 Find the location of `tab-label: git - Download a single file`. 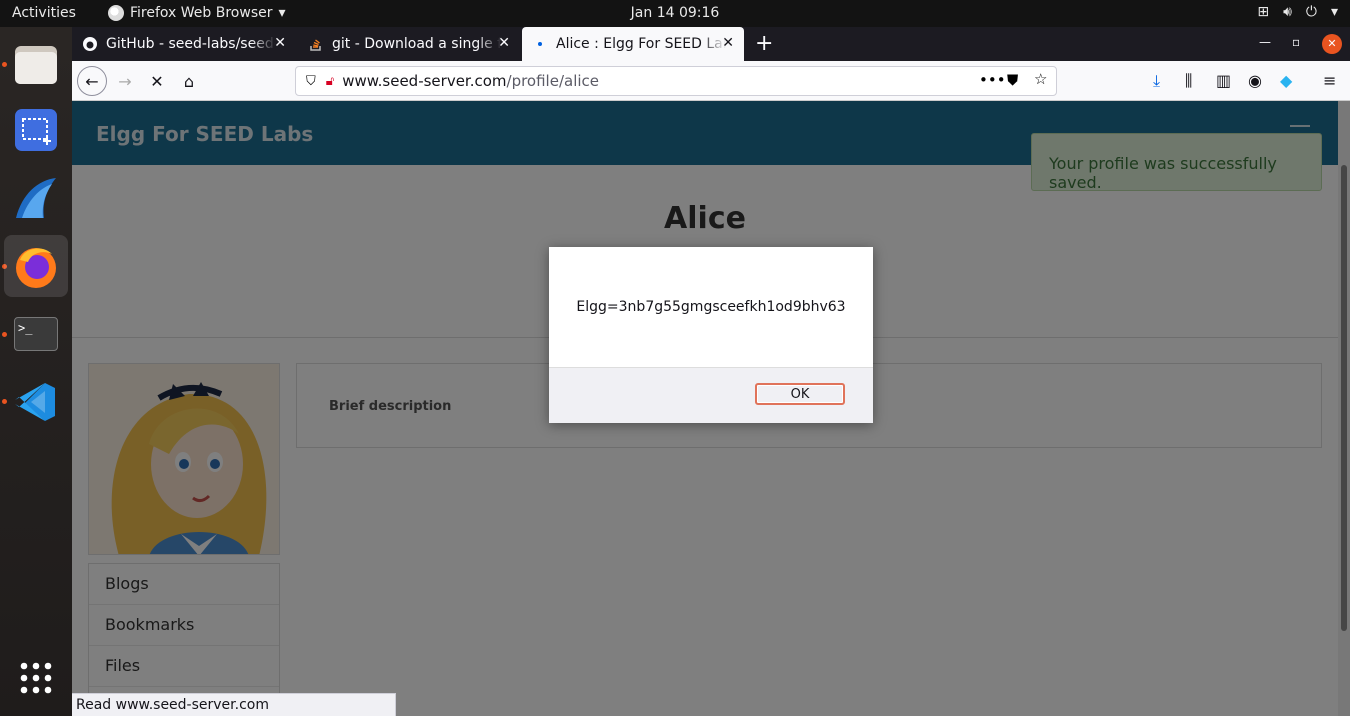

tab-label: git - Download a single file is located at coordinates (417, 44).